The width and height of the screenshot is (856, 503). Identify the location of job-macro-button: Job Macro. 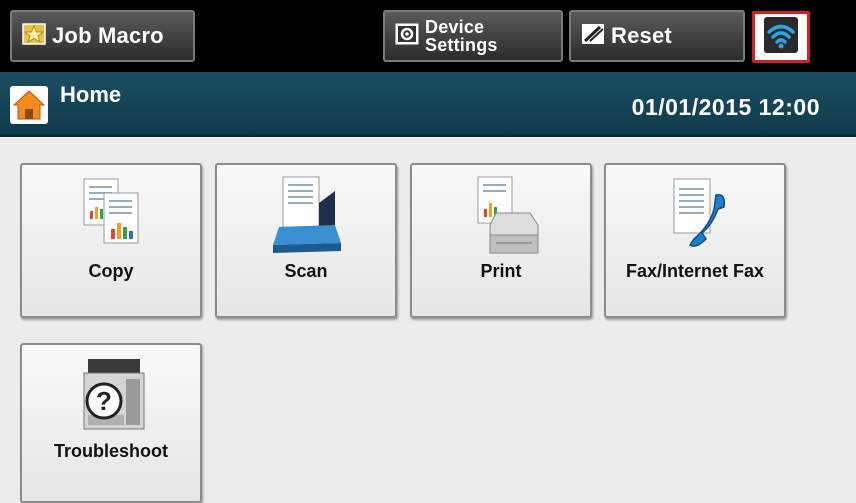
(102, 36).